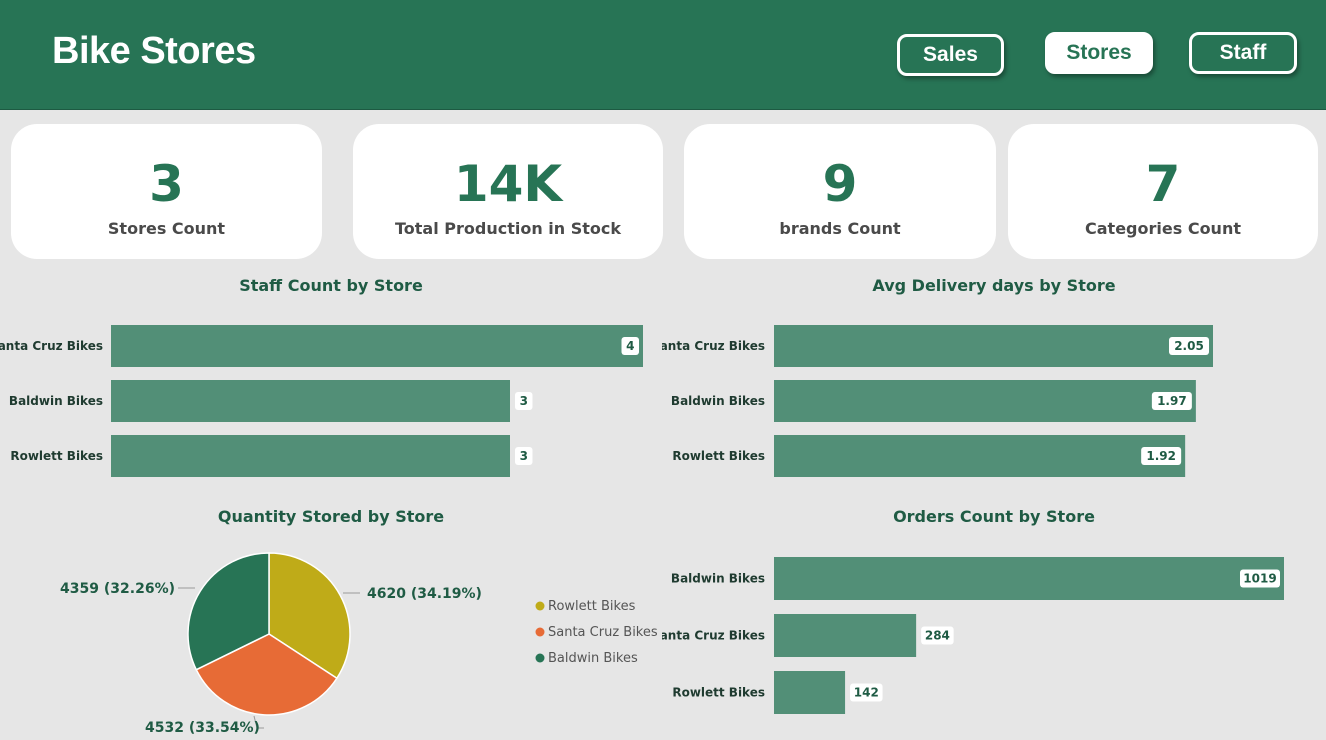 The width and height of the screenshot is (1326, 740). Describe the element at coordinates (508, 184) in the screenshot. I see `kpi-value: 14K` at that location.